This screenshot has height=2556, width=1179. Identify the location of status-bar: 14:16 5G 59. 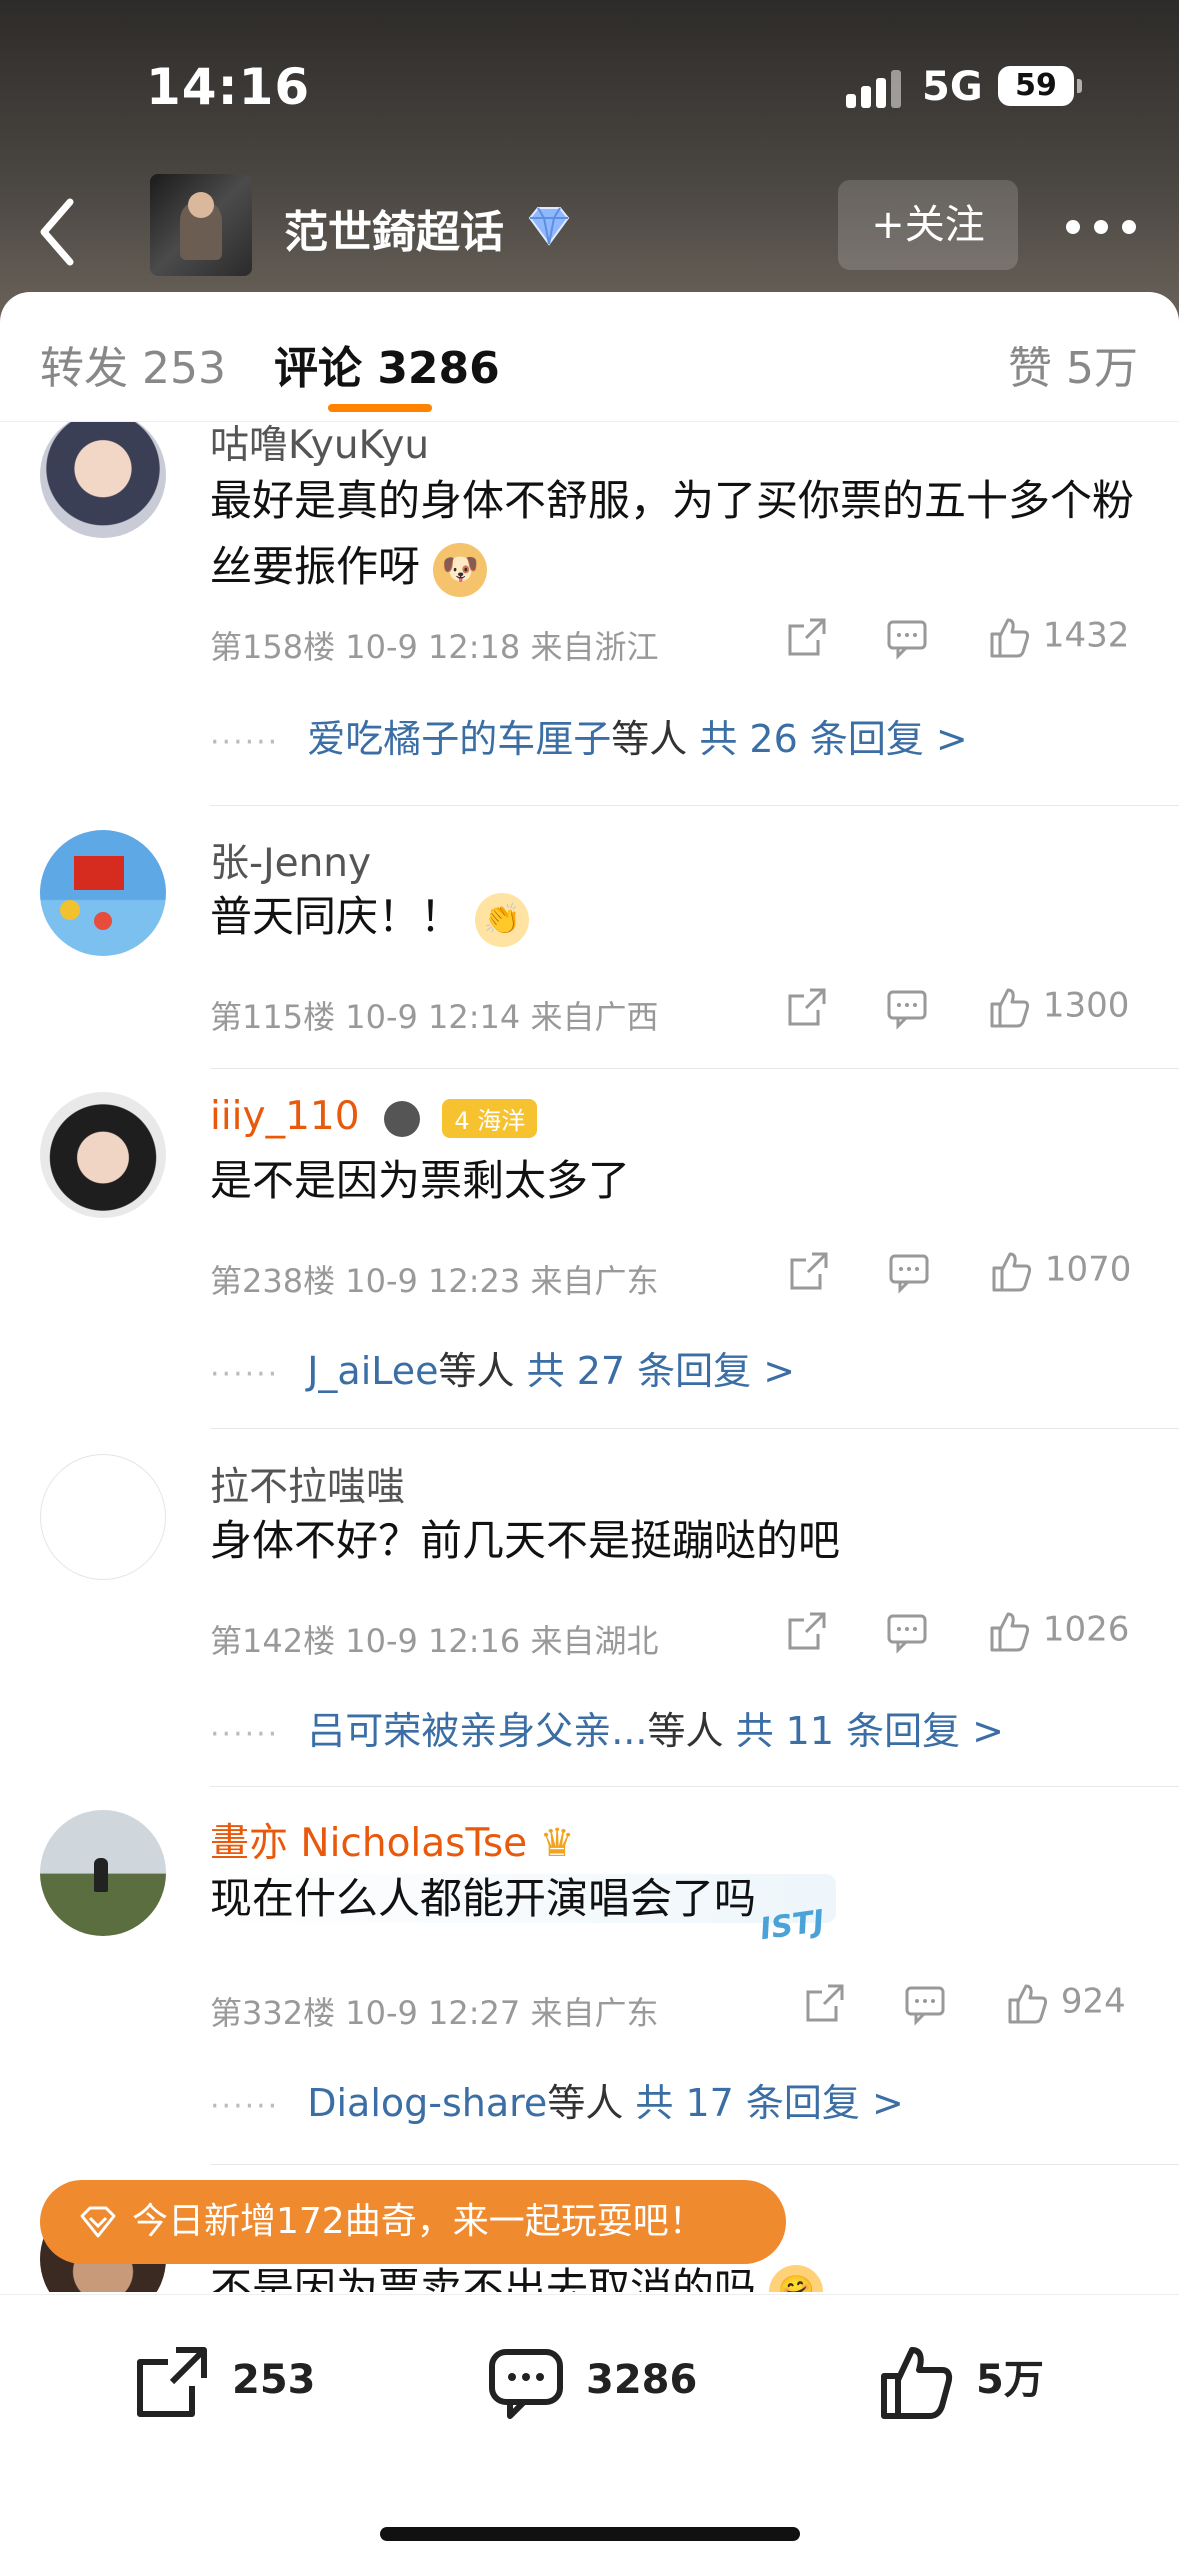
(589, 85).